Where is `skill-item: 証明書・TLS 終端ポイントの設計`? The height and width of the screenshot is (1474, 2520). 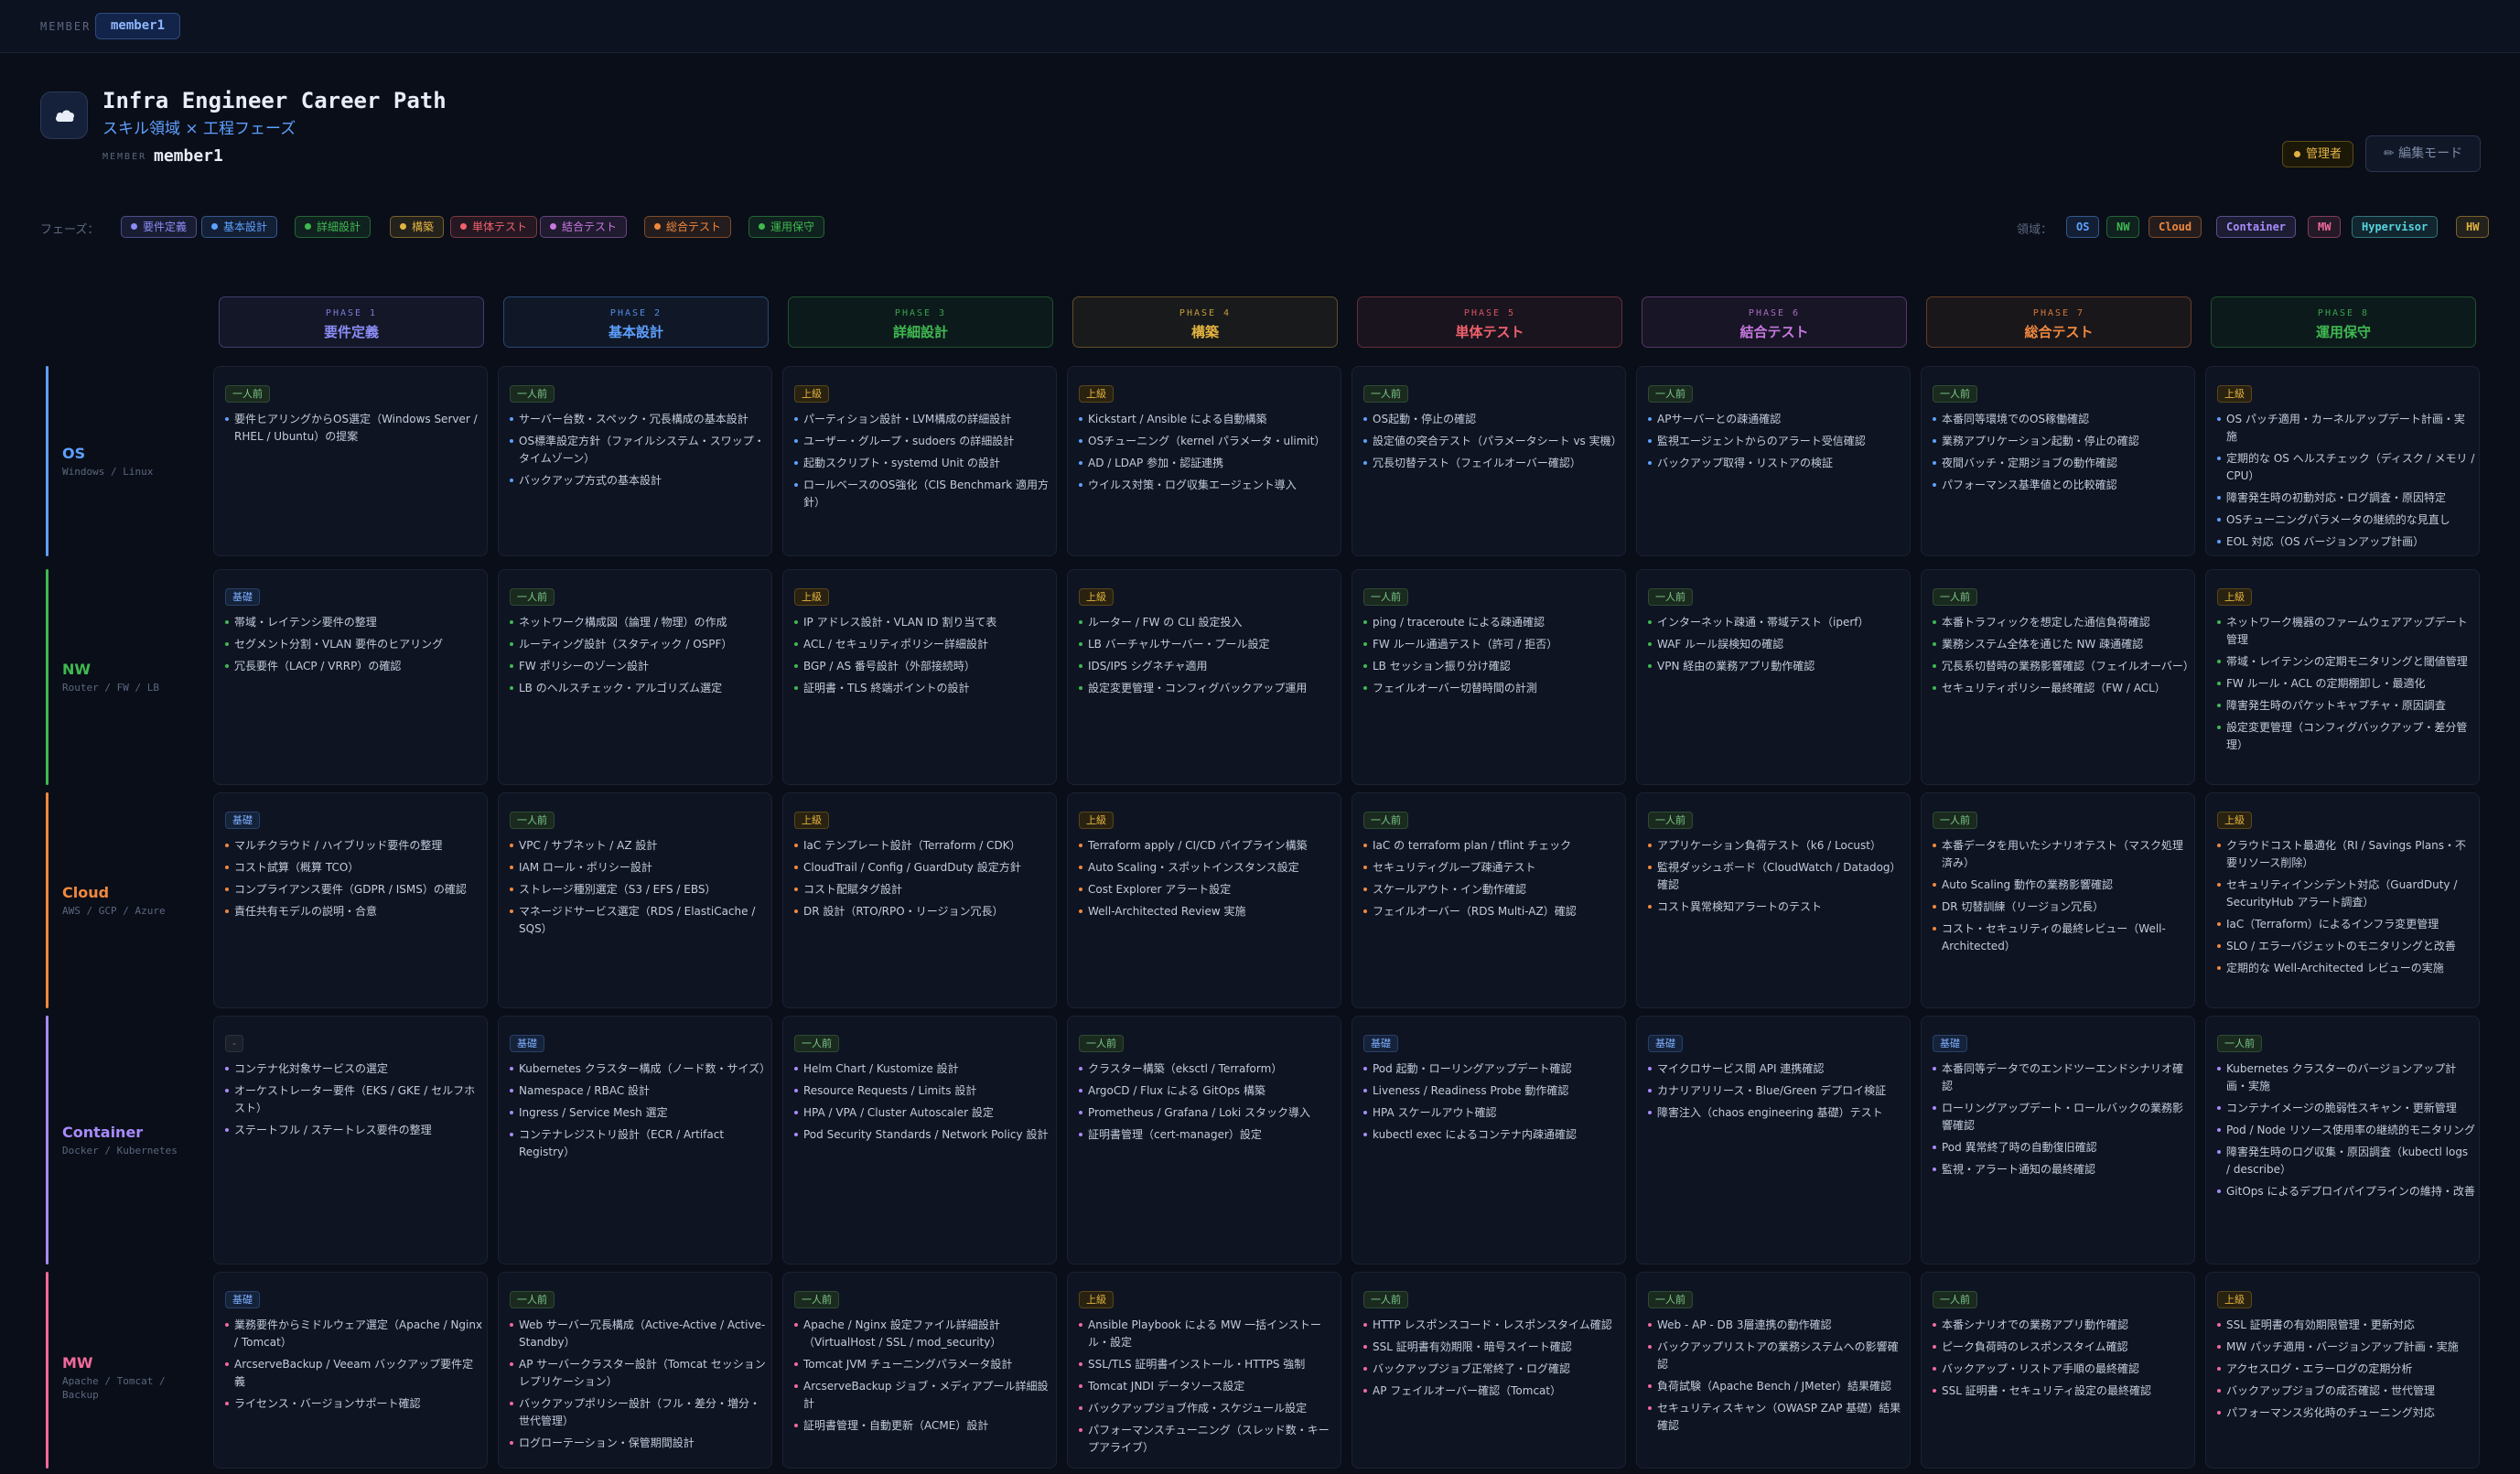
skill-item: 証明書・TLS 終端ポイントの設計 is located at coordinates (923, 689).